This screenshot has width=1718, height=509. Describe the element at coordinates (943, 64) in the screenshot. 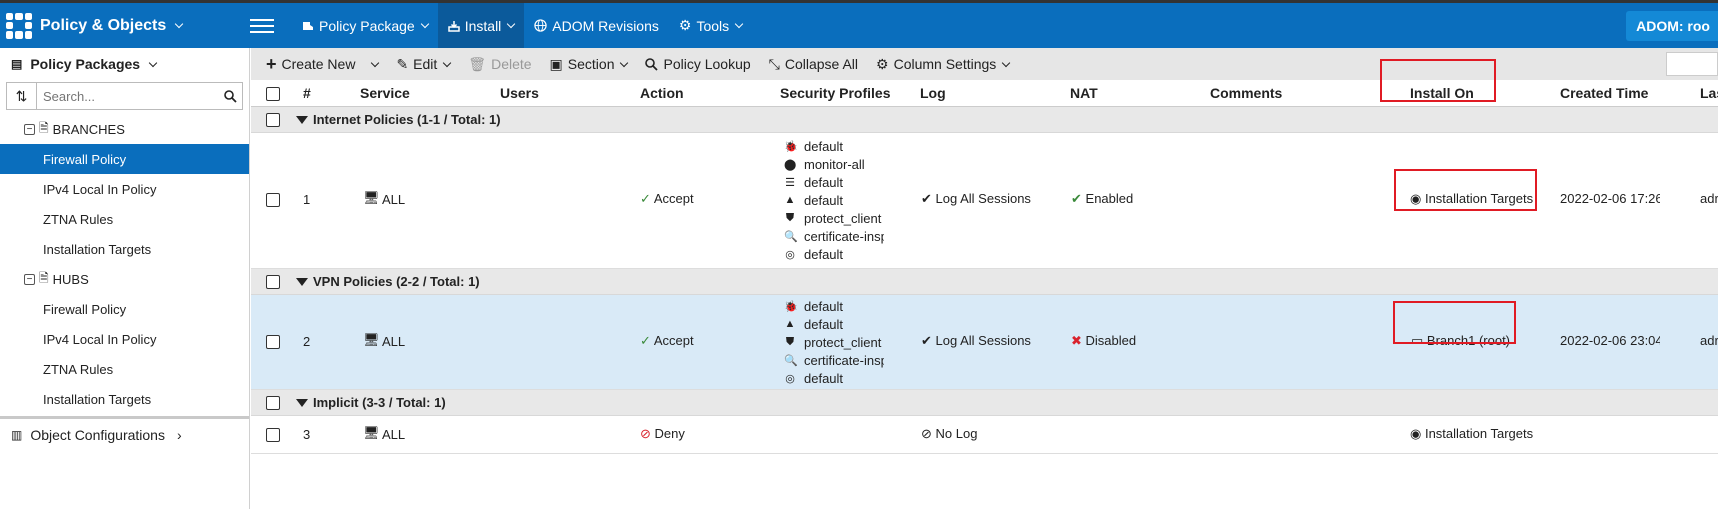

I see `column-settings-button: ⚙ Column Settings` at that location.